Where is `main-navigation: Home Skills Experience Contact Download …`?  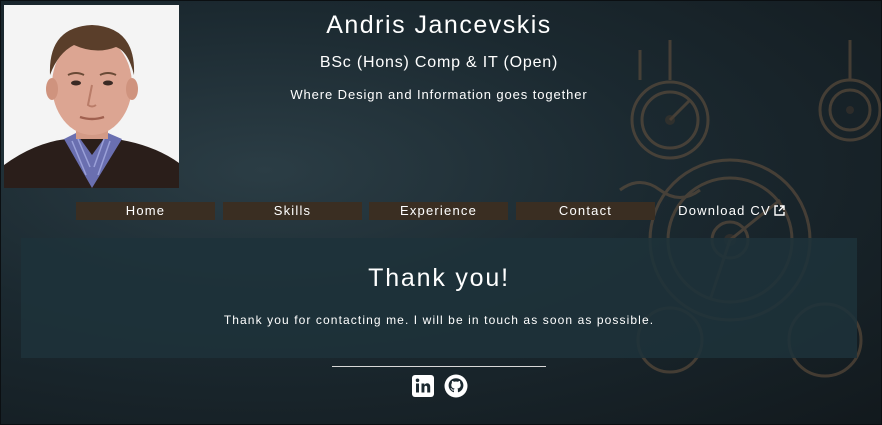 main-navigation: Home Skills Experience Contact Download … is located at coordinates (441, 211).